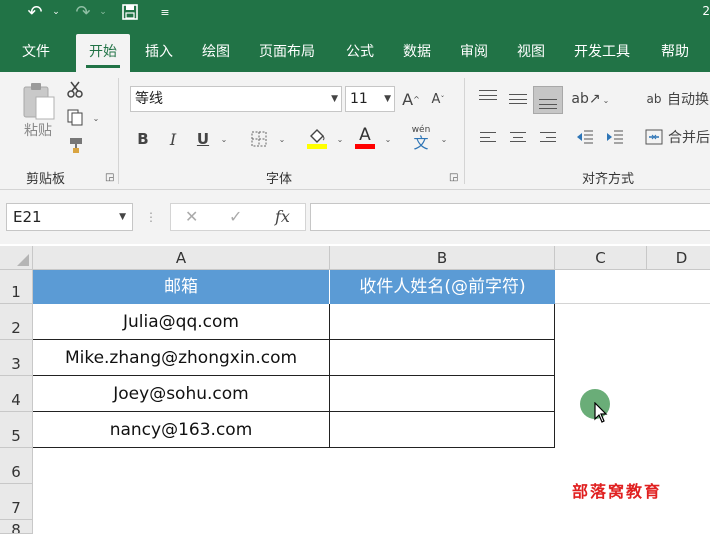  What do you see at coordinates (75, 145) in the screenshot?
I see `format-painter-icon` at bounding box center [75, 145].